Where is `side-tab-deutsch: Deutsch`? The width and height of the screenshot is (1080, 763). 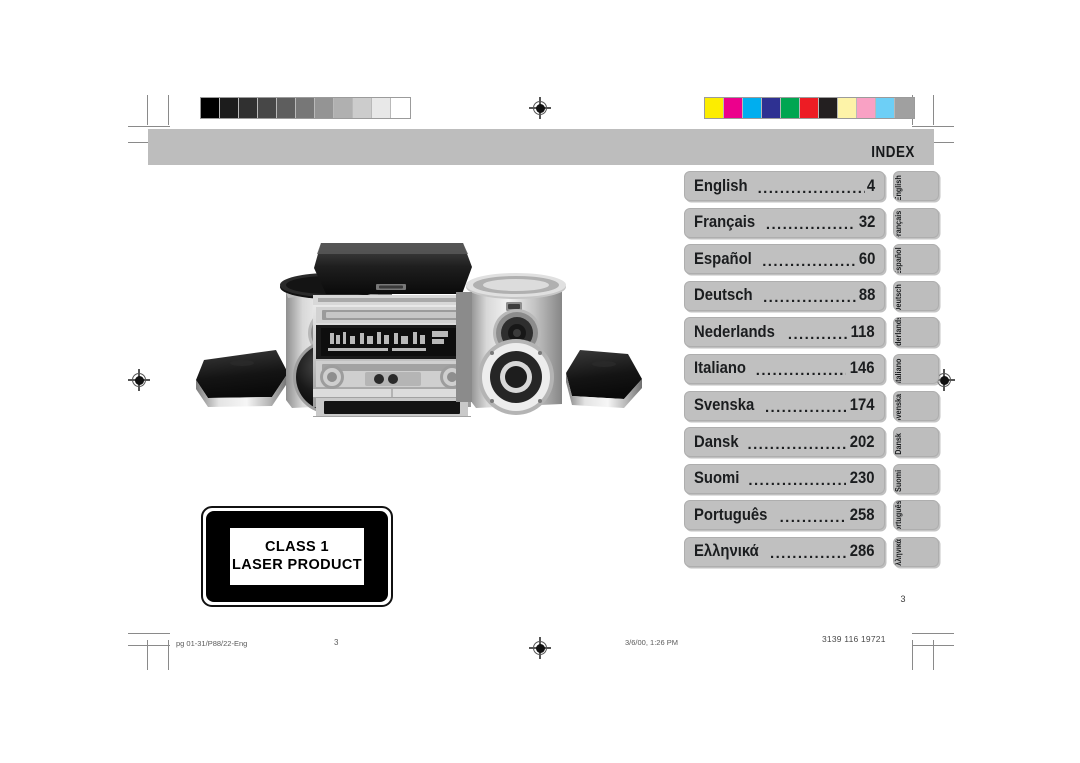
side-tab-deutsch: Deutsch is located at coordinates (916, 295).